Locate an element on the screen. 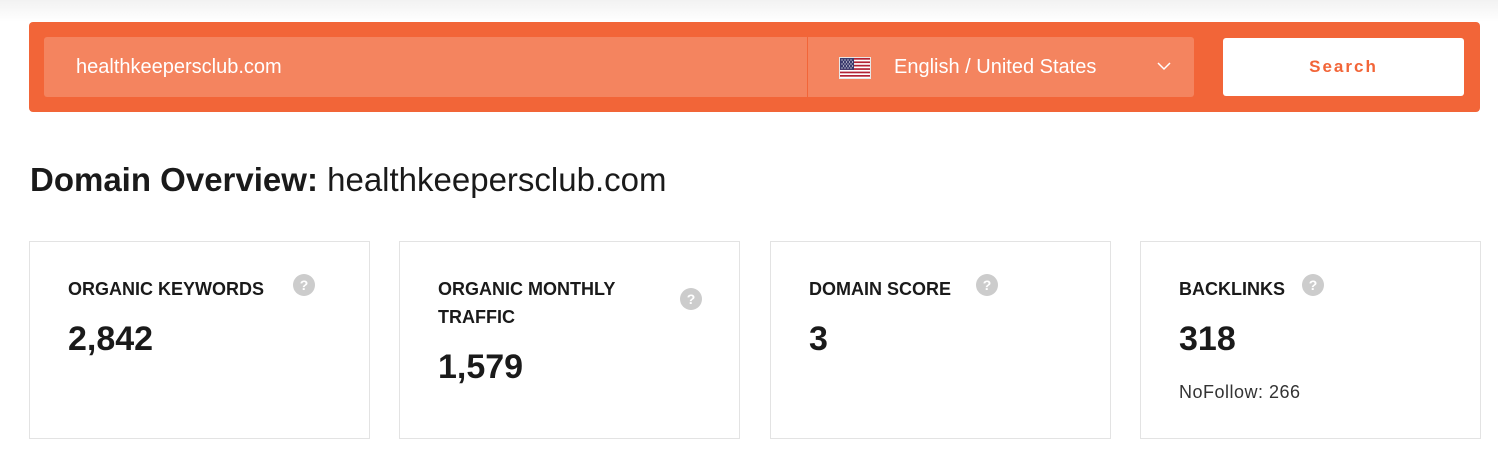 The height and width of the screenshot is (469, 1498). card-label: ORGANIC MONTHLY TRAFFIC is located at coordinates (526, 303).